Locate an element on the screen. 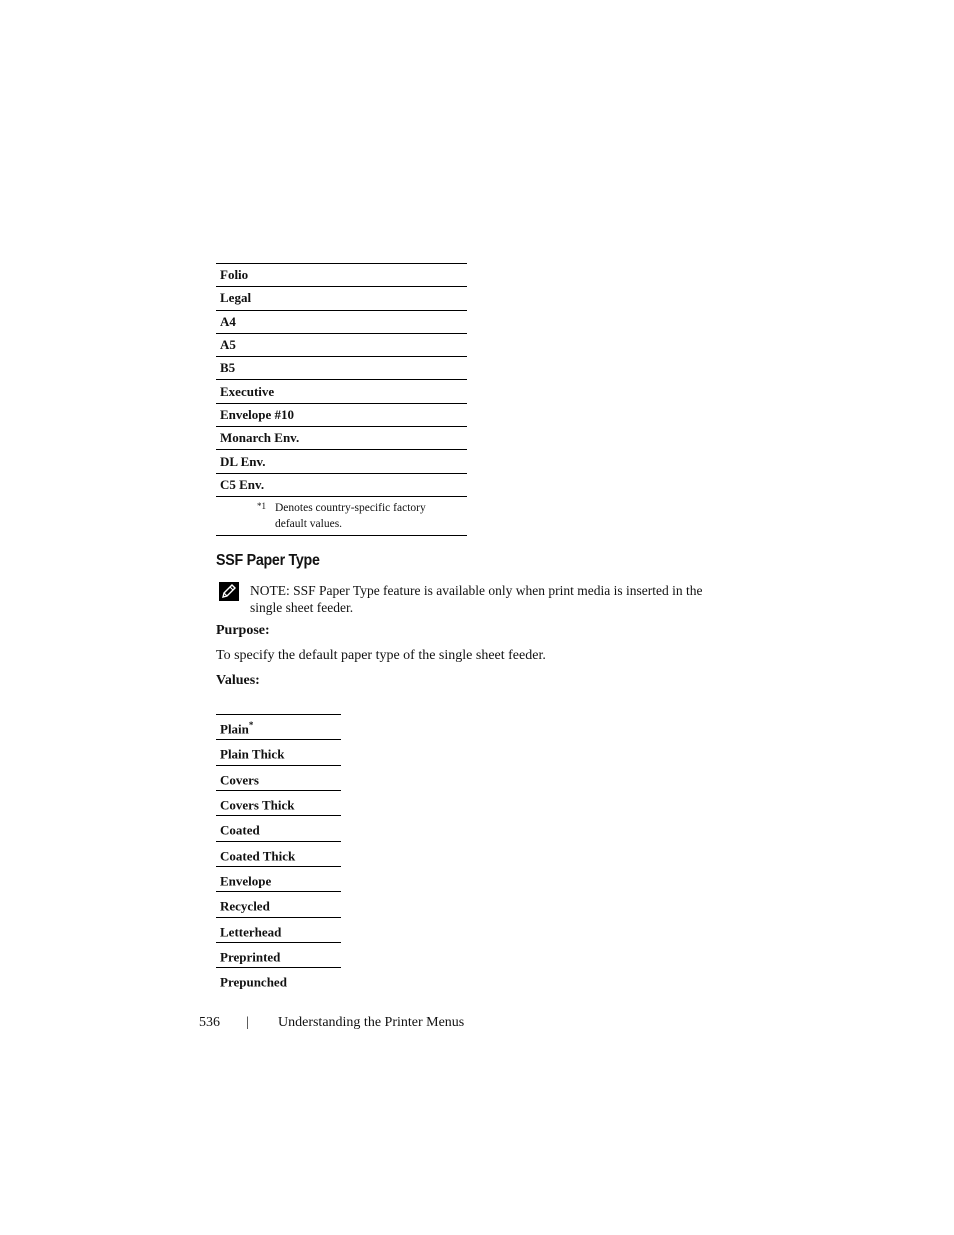 This screenshot has width=954, height=1235. table-row: Covers Thick is located at coordinates (278, 802).